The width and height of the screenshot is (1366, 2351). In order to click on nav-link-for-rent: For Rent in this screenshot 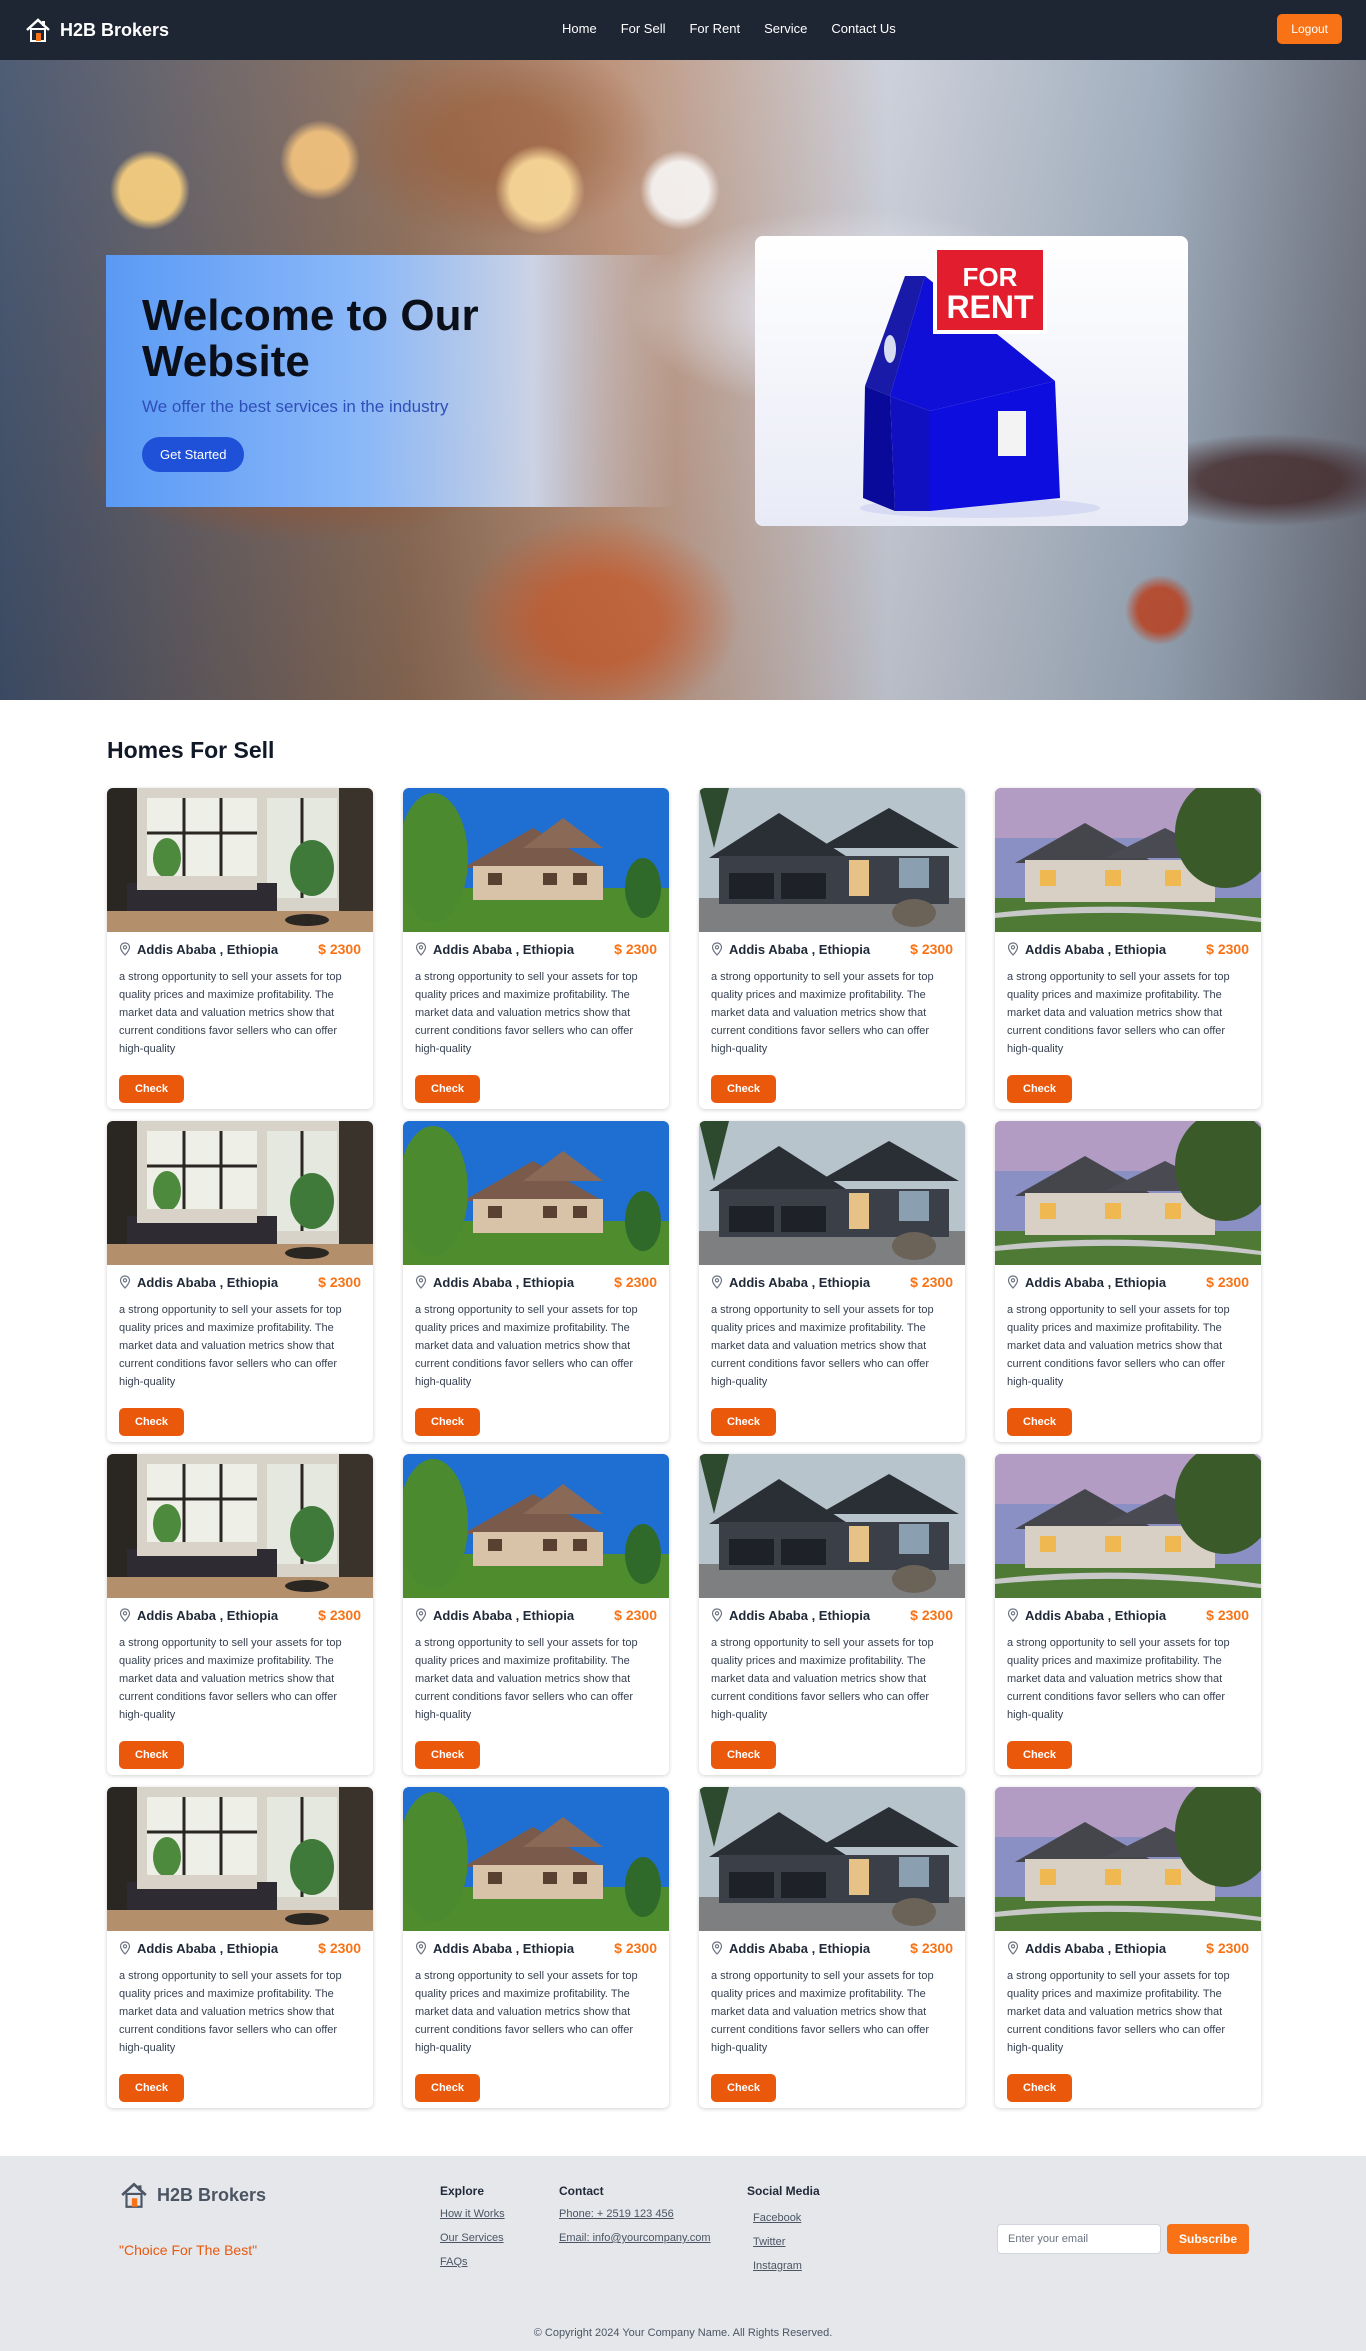, I will do `click(714, 28)`.